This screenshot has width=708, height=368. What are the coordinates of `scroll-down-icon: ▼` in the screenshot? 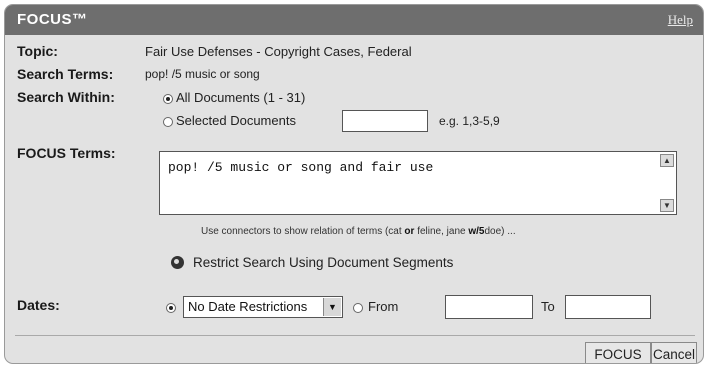 It's located at (667, 205).